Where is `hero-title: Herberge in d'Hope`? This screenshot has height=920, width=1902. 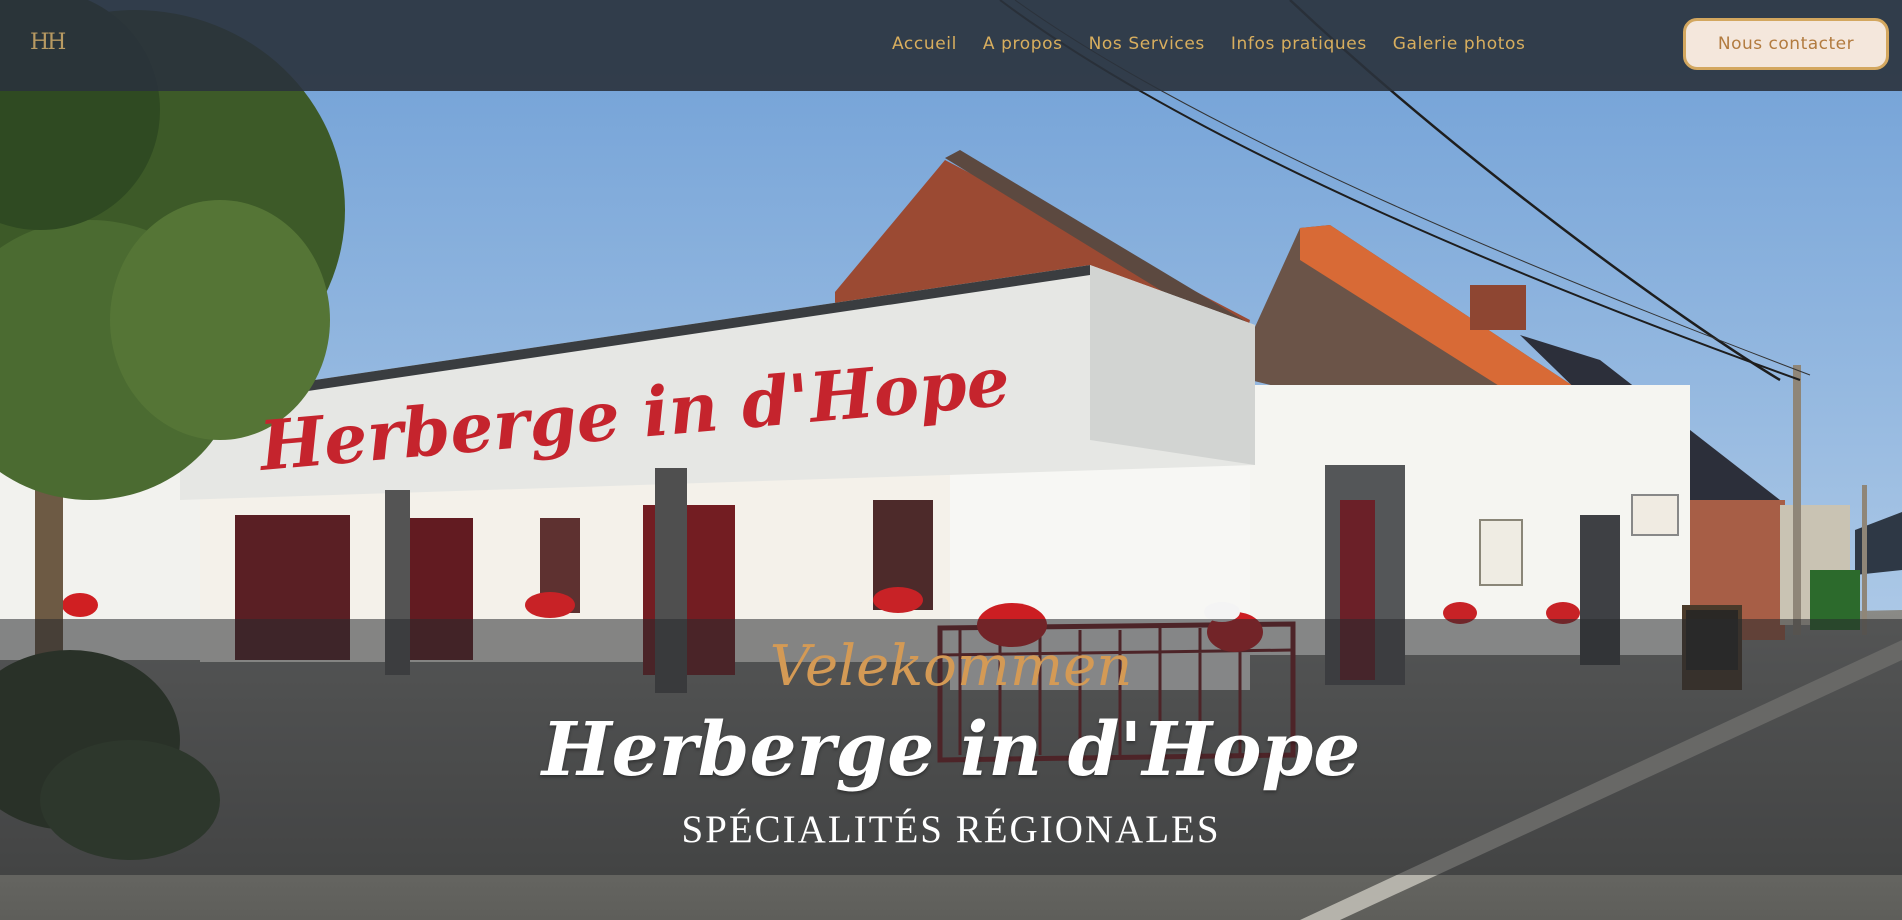 hero-title: Herberge in d'Hope is located at coordinates (951, 750).